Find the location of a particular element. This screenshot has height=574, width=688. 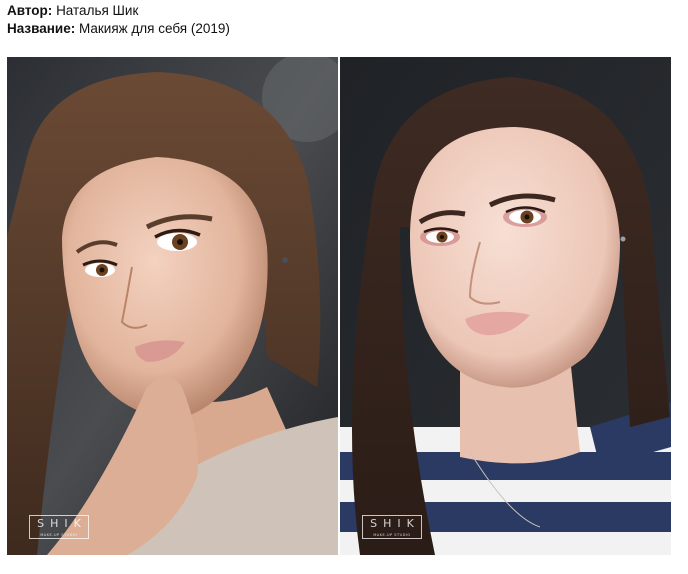

author-row: Автор: Наталья Шик is located at coordinates (118, 11).